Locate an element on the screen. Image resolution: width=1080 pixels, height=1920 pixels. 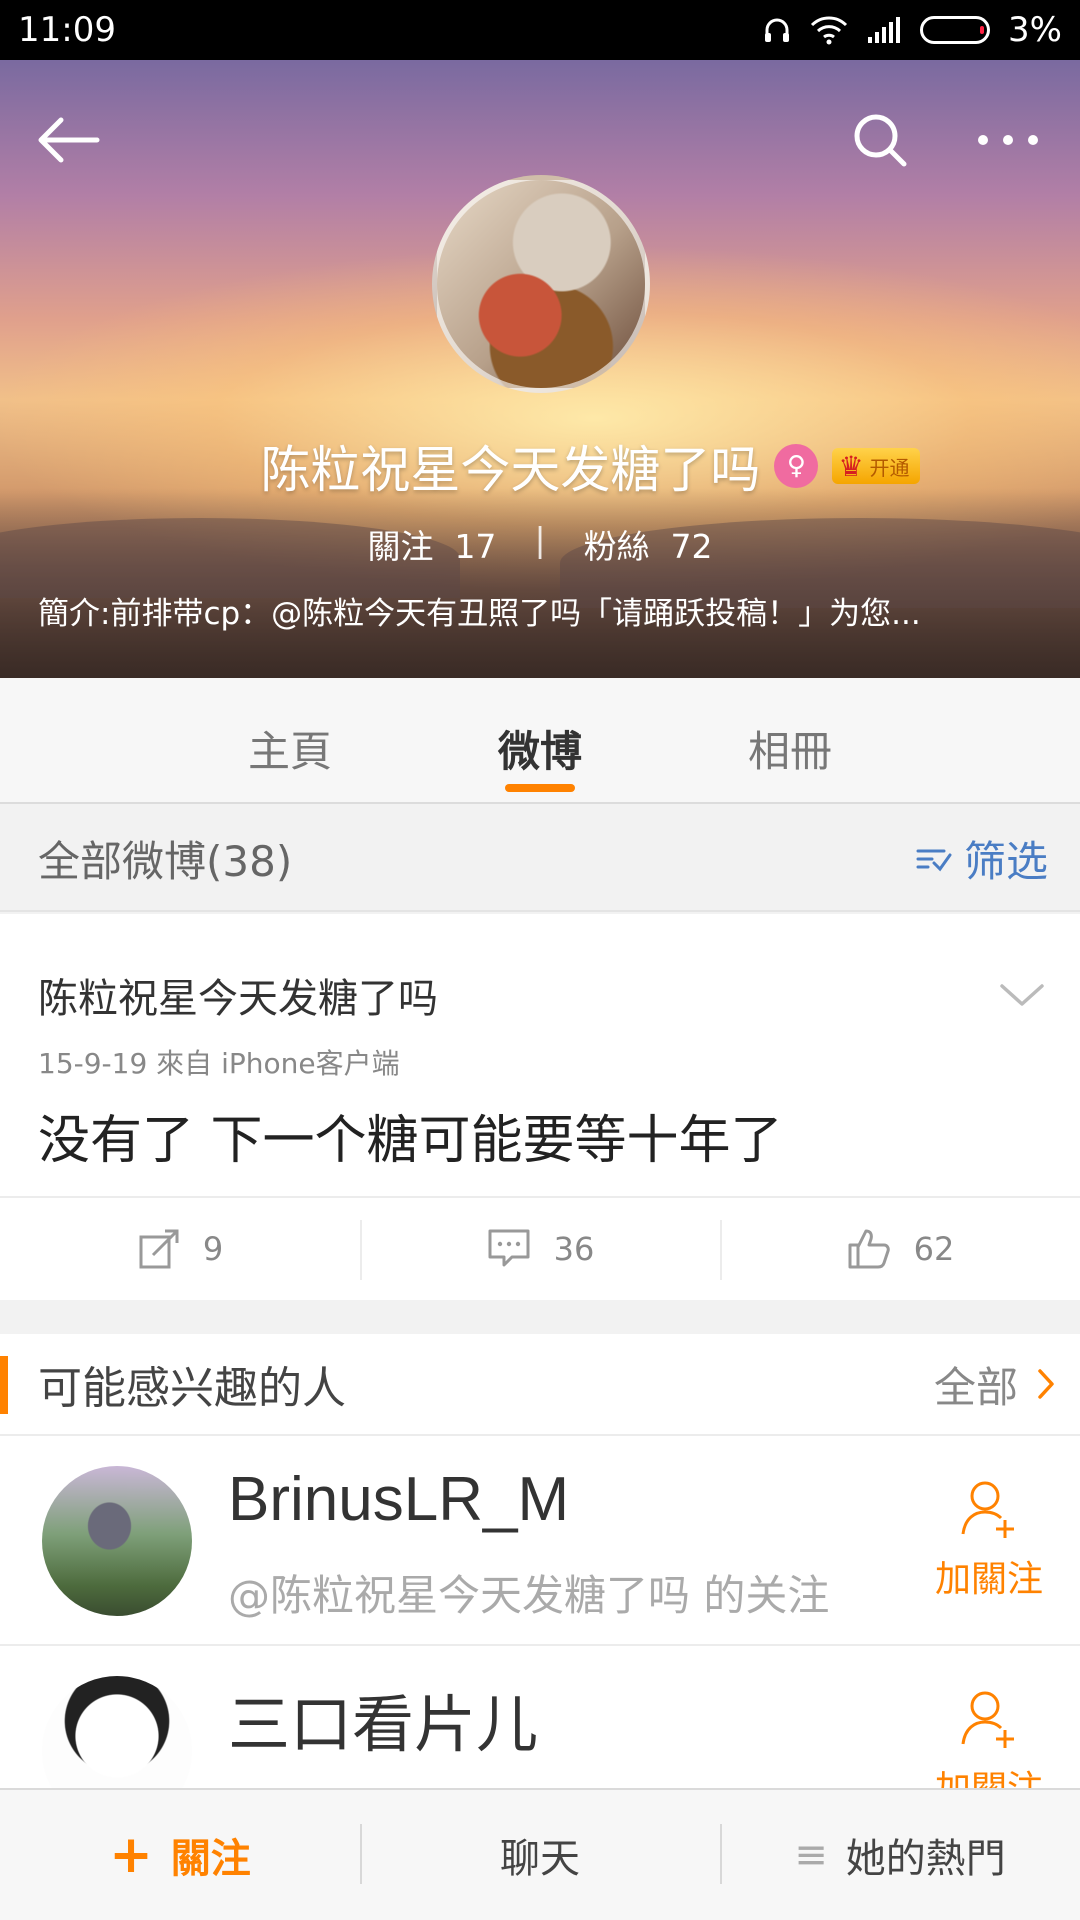
all-weibo-title: 全部微博(38) is located at coordinates (165, 861).